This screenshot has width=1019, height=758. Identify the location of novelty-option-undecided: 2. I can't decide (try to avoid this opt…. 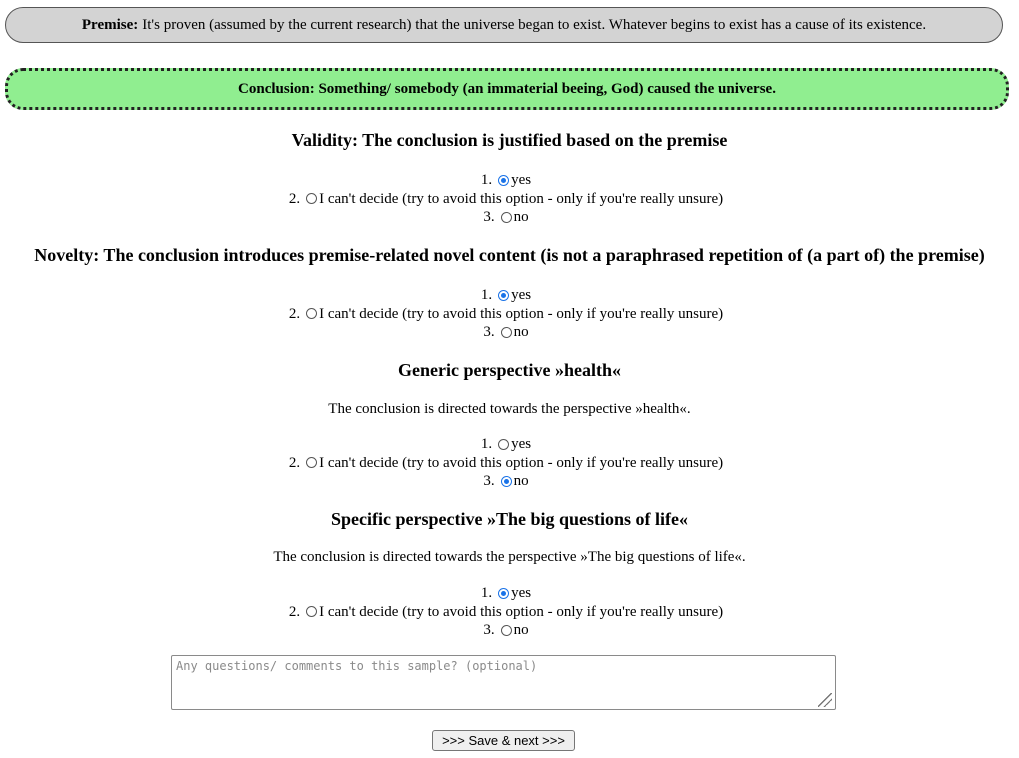
(506, 314).